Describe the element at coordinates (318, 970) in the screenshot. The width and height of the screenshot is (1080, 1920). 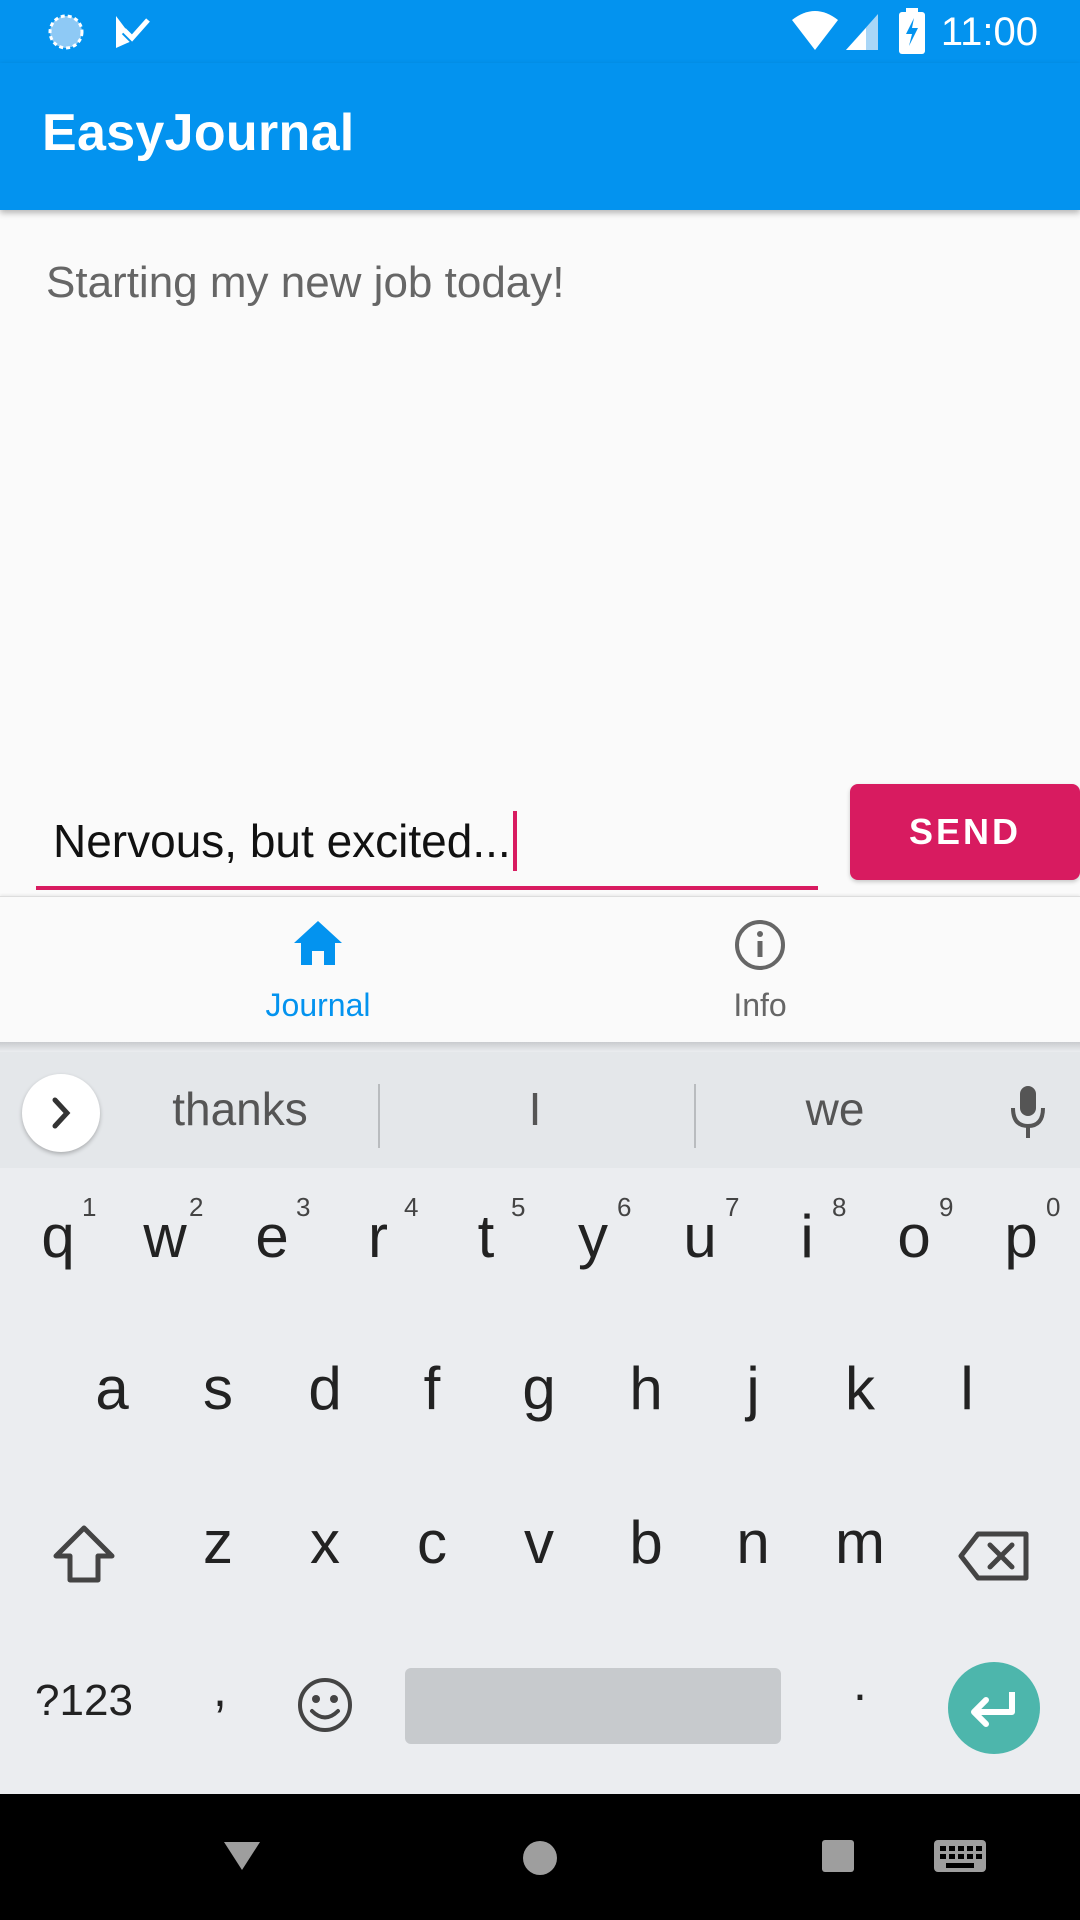
I see `nav-item-journal: Journal` at that location.